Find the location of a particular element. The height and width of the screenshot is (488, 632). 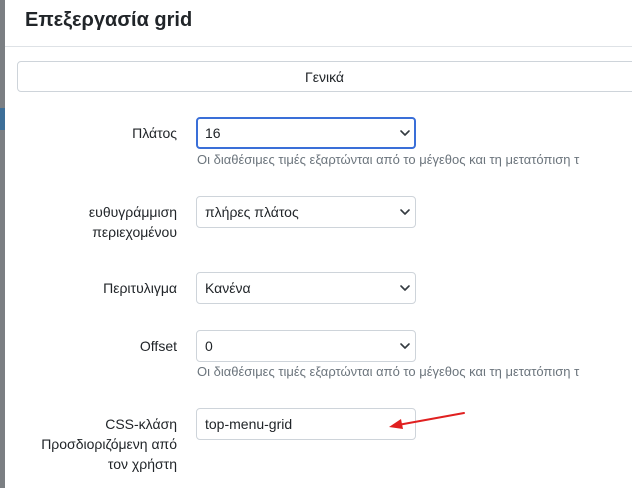

tab-general-label: Γενικά is located at coordinates (324, 77).